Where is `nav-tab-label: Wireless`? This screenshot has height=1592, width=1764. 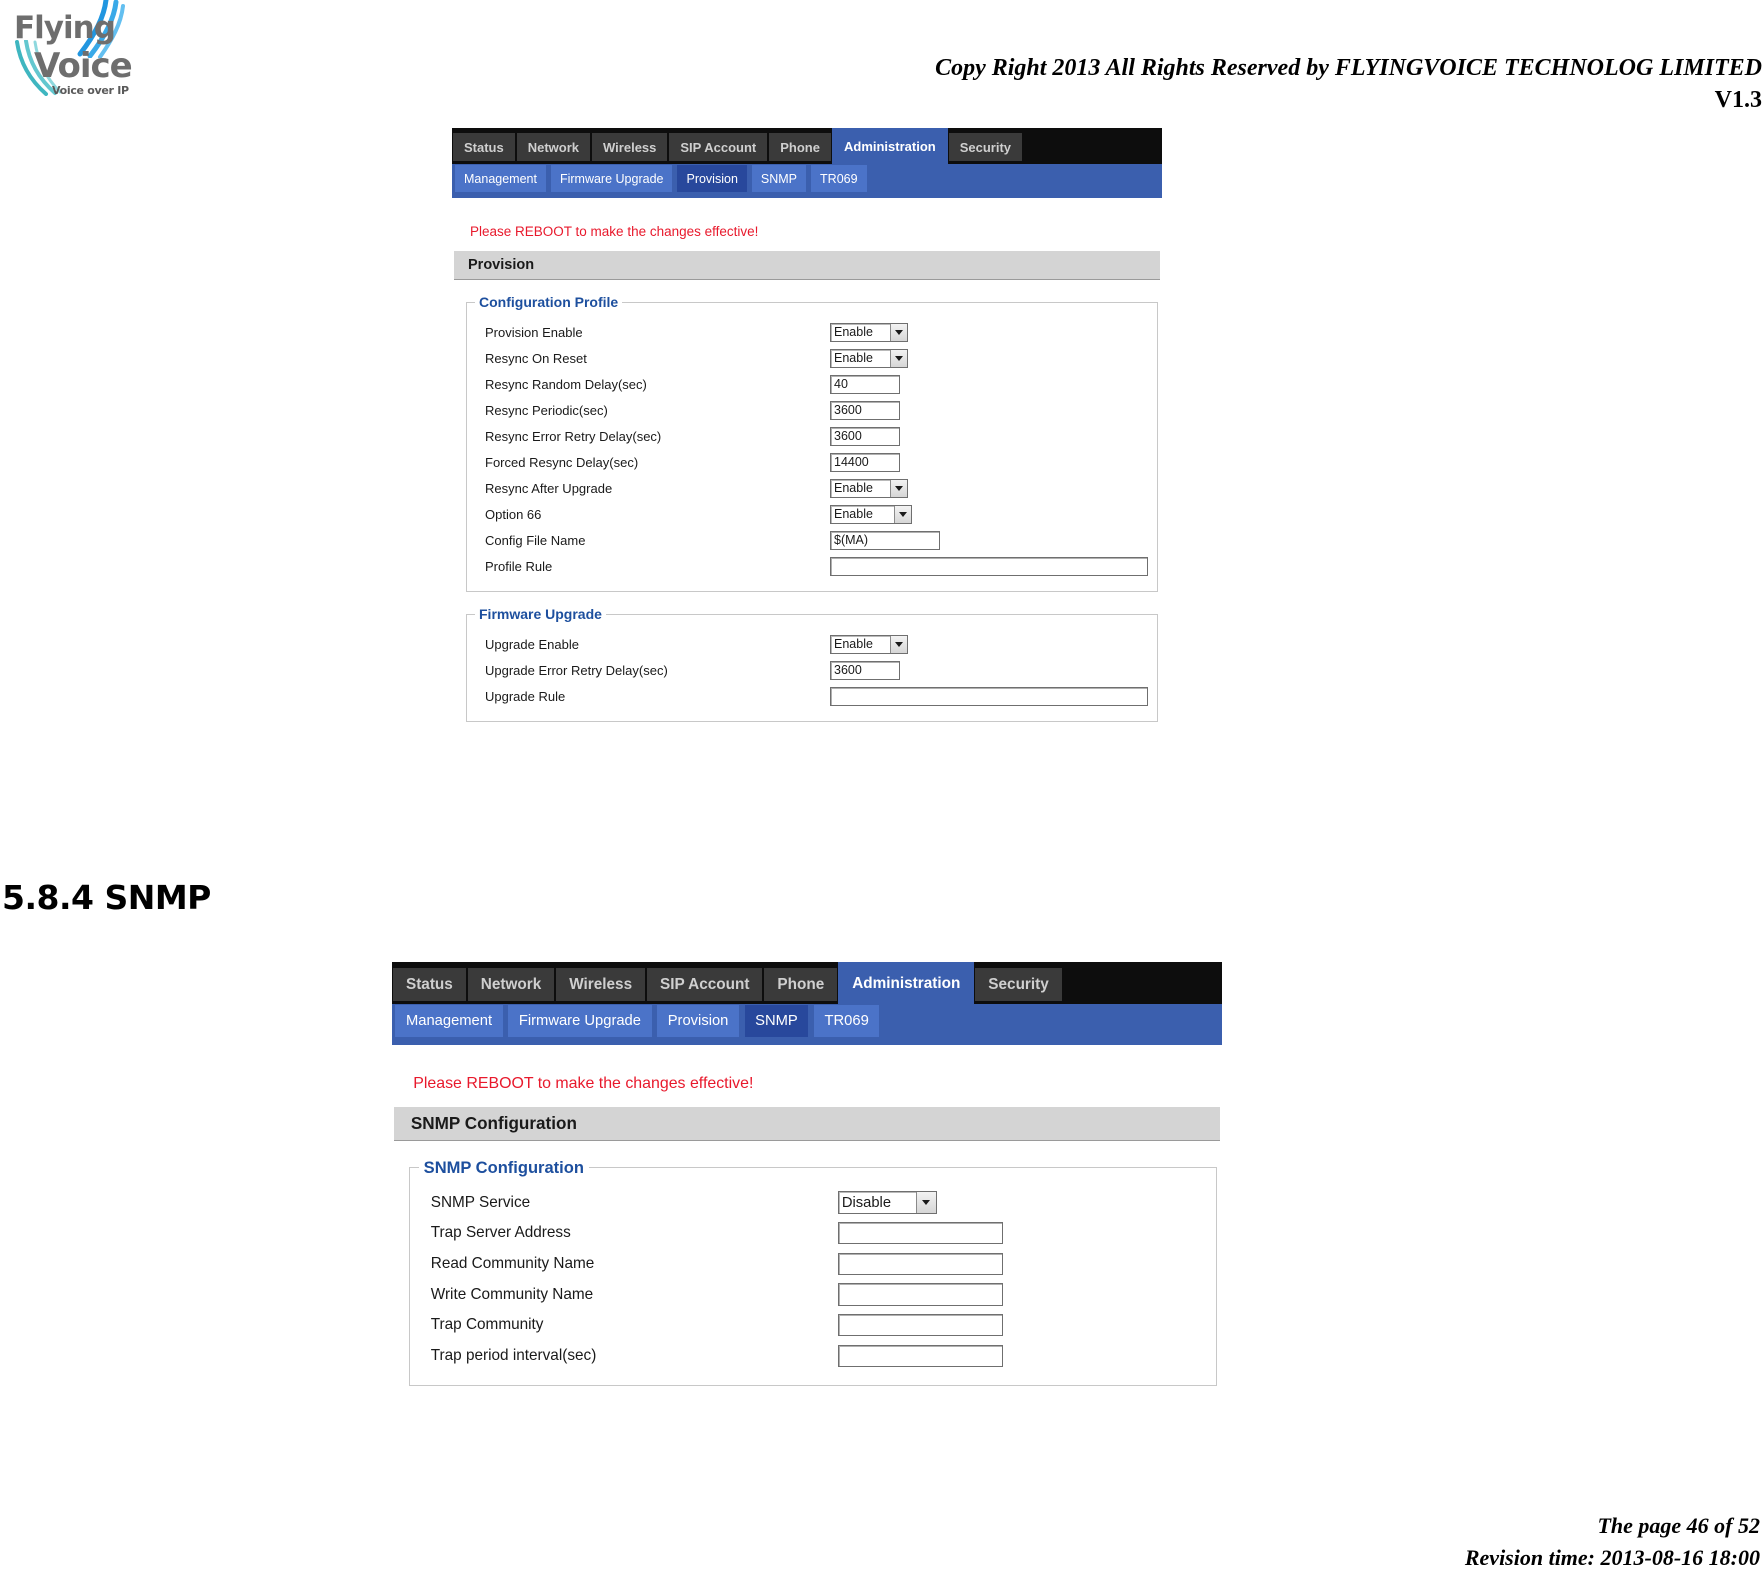
nav-tab-label: Wireless is located at coordinates (601, 984).